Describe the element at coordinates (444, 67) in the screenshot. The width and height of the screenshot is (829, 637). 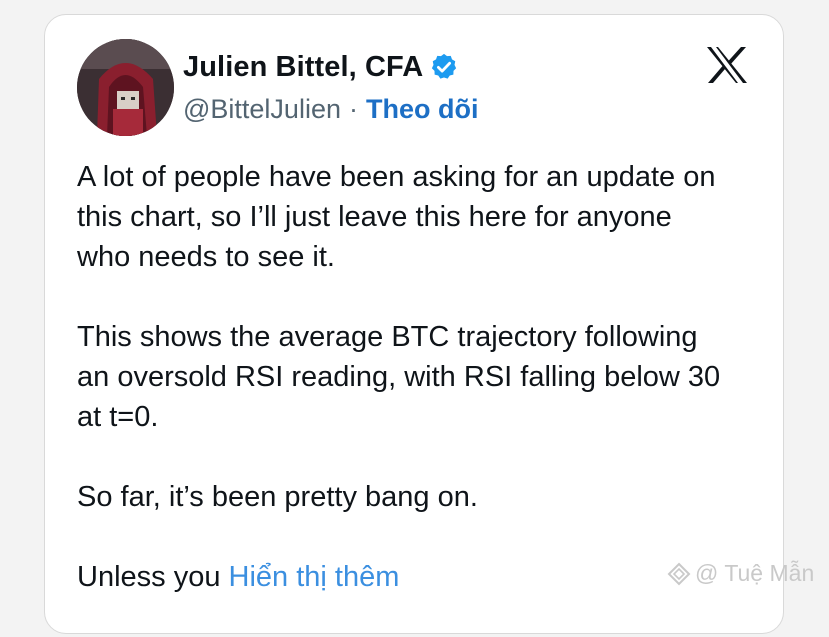
I see `verified-badge-icon` at that location.